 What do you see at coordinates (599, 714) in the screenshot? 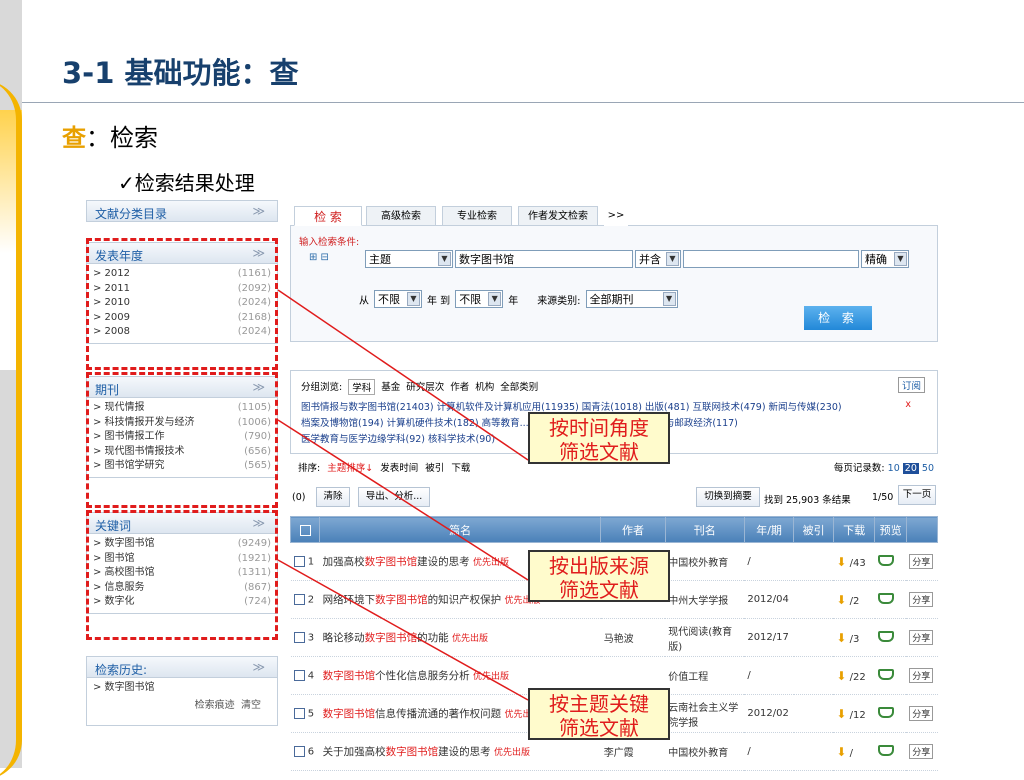
I see `callout-topic: 按主题关键 筛选文献` at bounding box center [599, 714].